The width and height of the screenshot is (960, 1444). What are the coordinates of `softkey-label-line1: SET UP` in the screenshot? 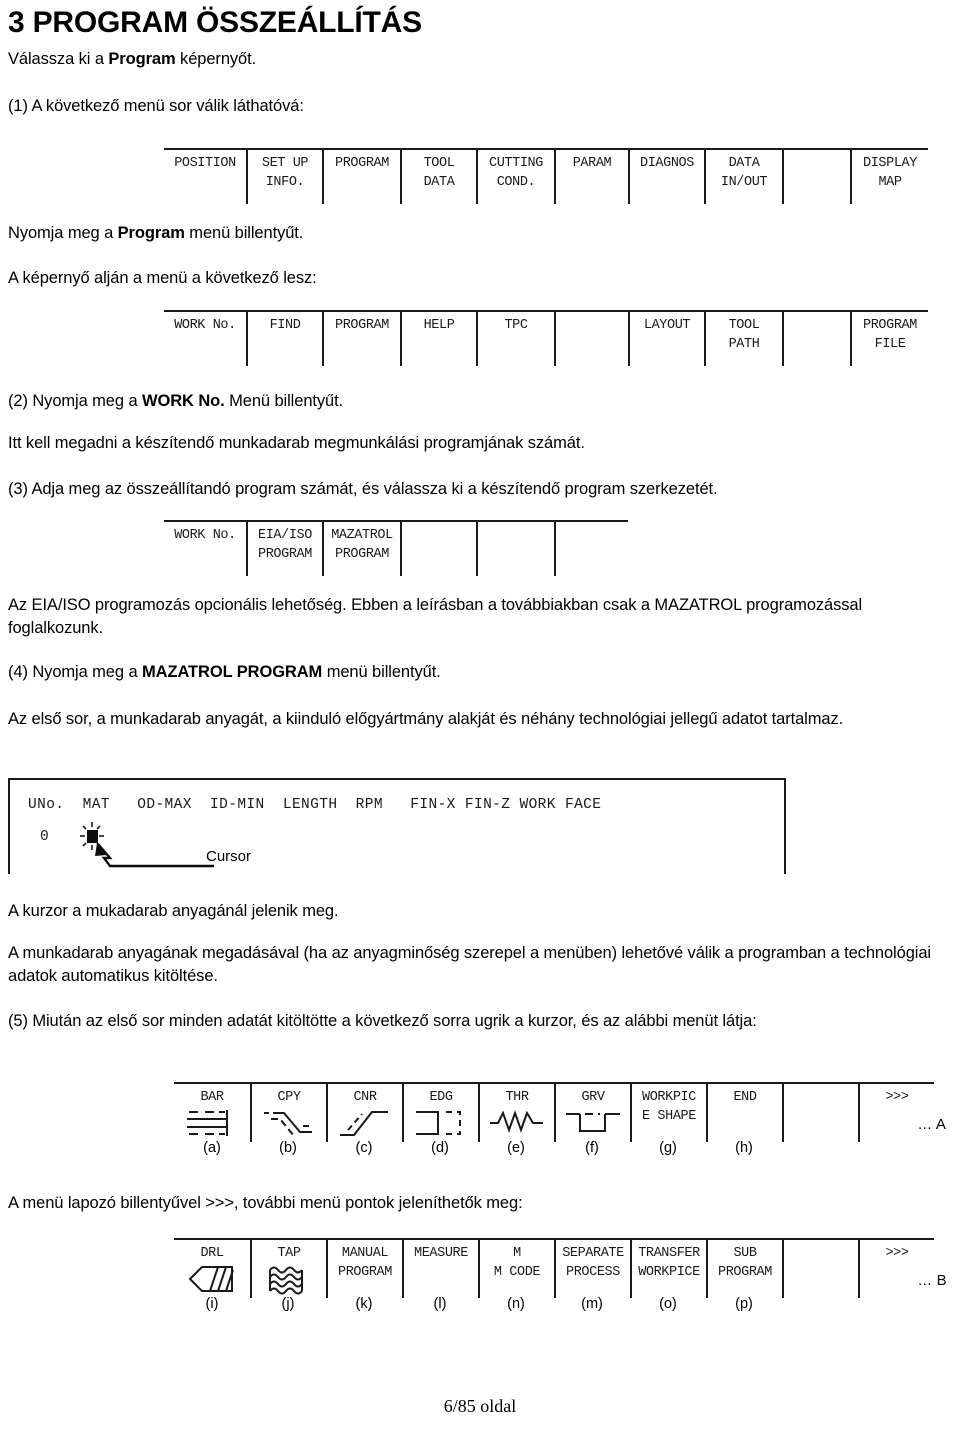 It's located at (285, 163).